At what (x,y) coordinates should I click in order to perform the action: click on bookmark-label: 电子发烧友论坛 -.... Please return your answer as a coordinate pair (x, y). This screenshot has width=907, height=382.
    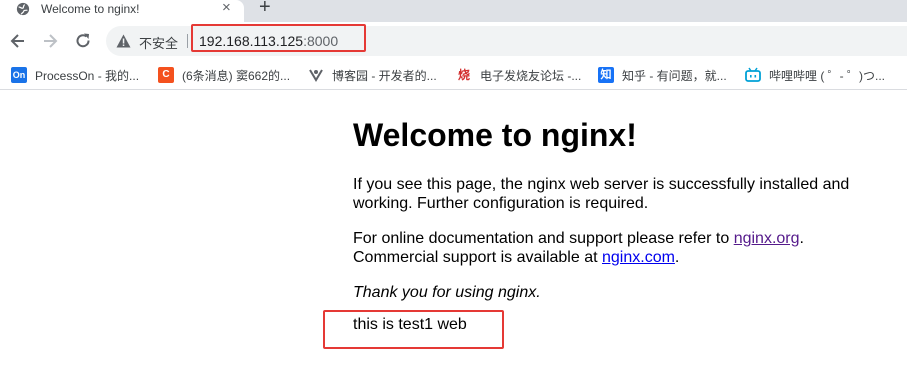
    Looking at the image, I should click on (531, 76).